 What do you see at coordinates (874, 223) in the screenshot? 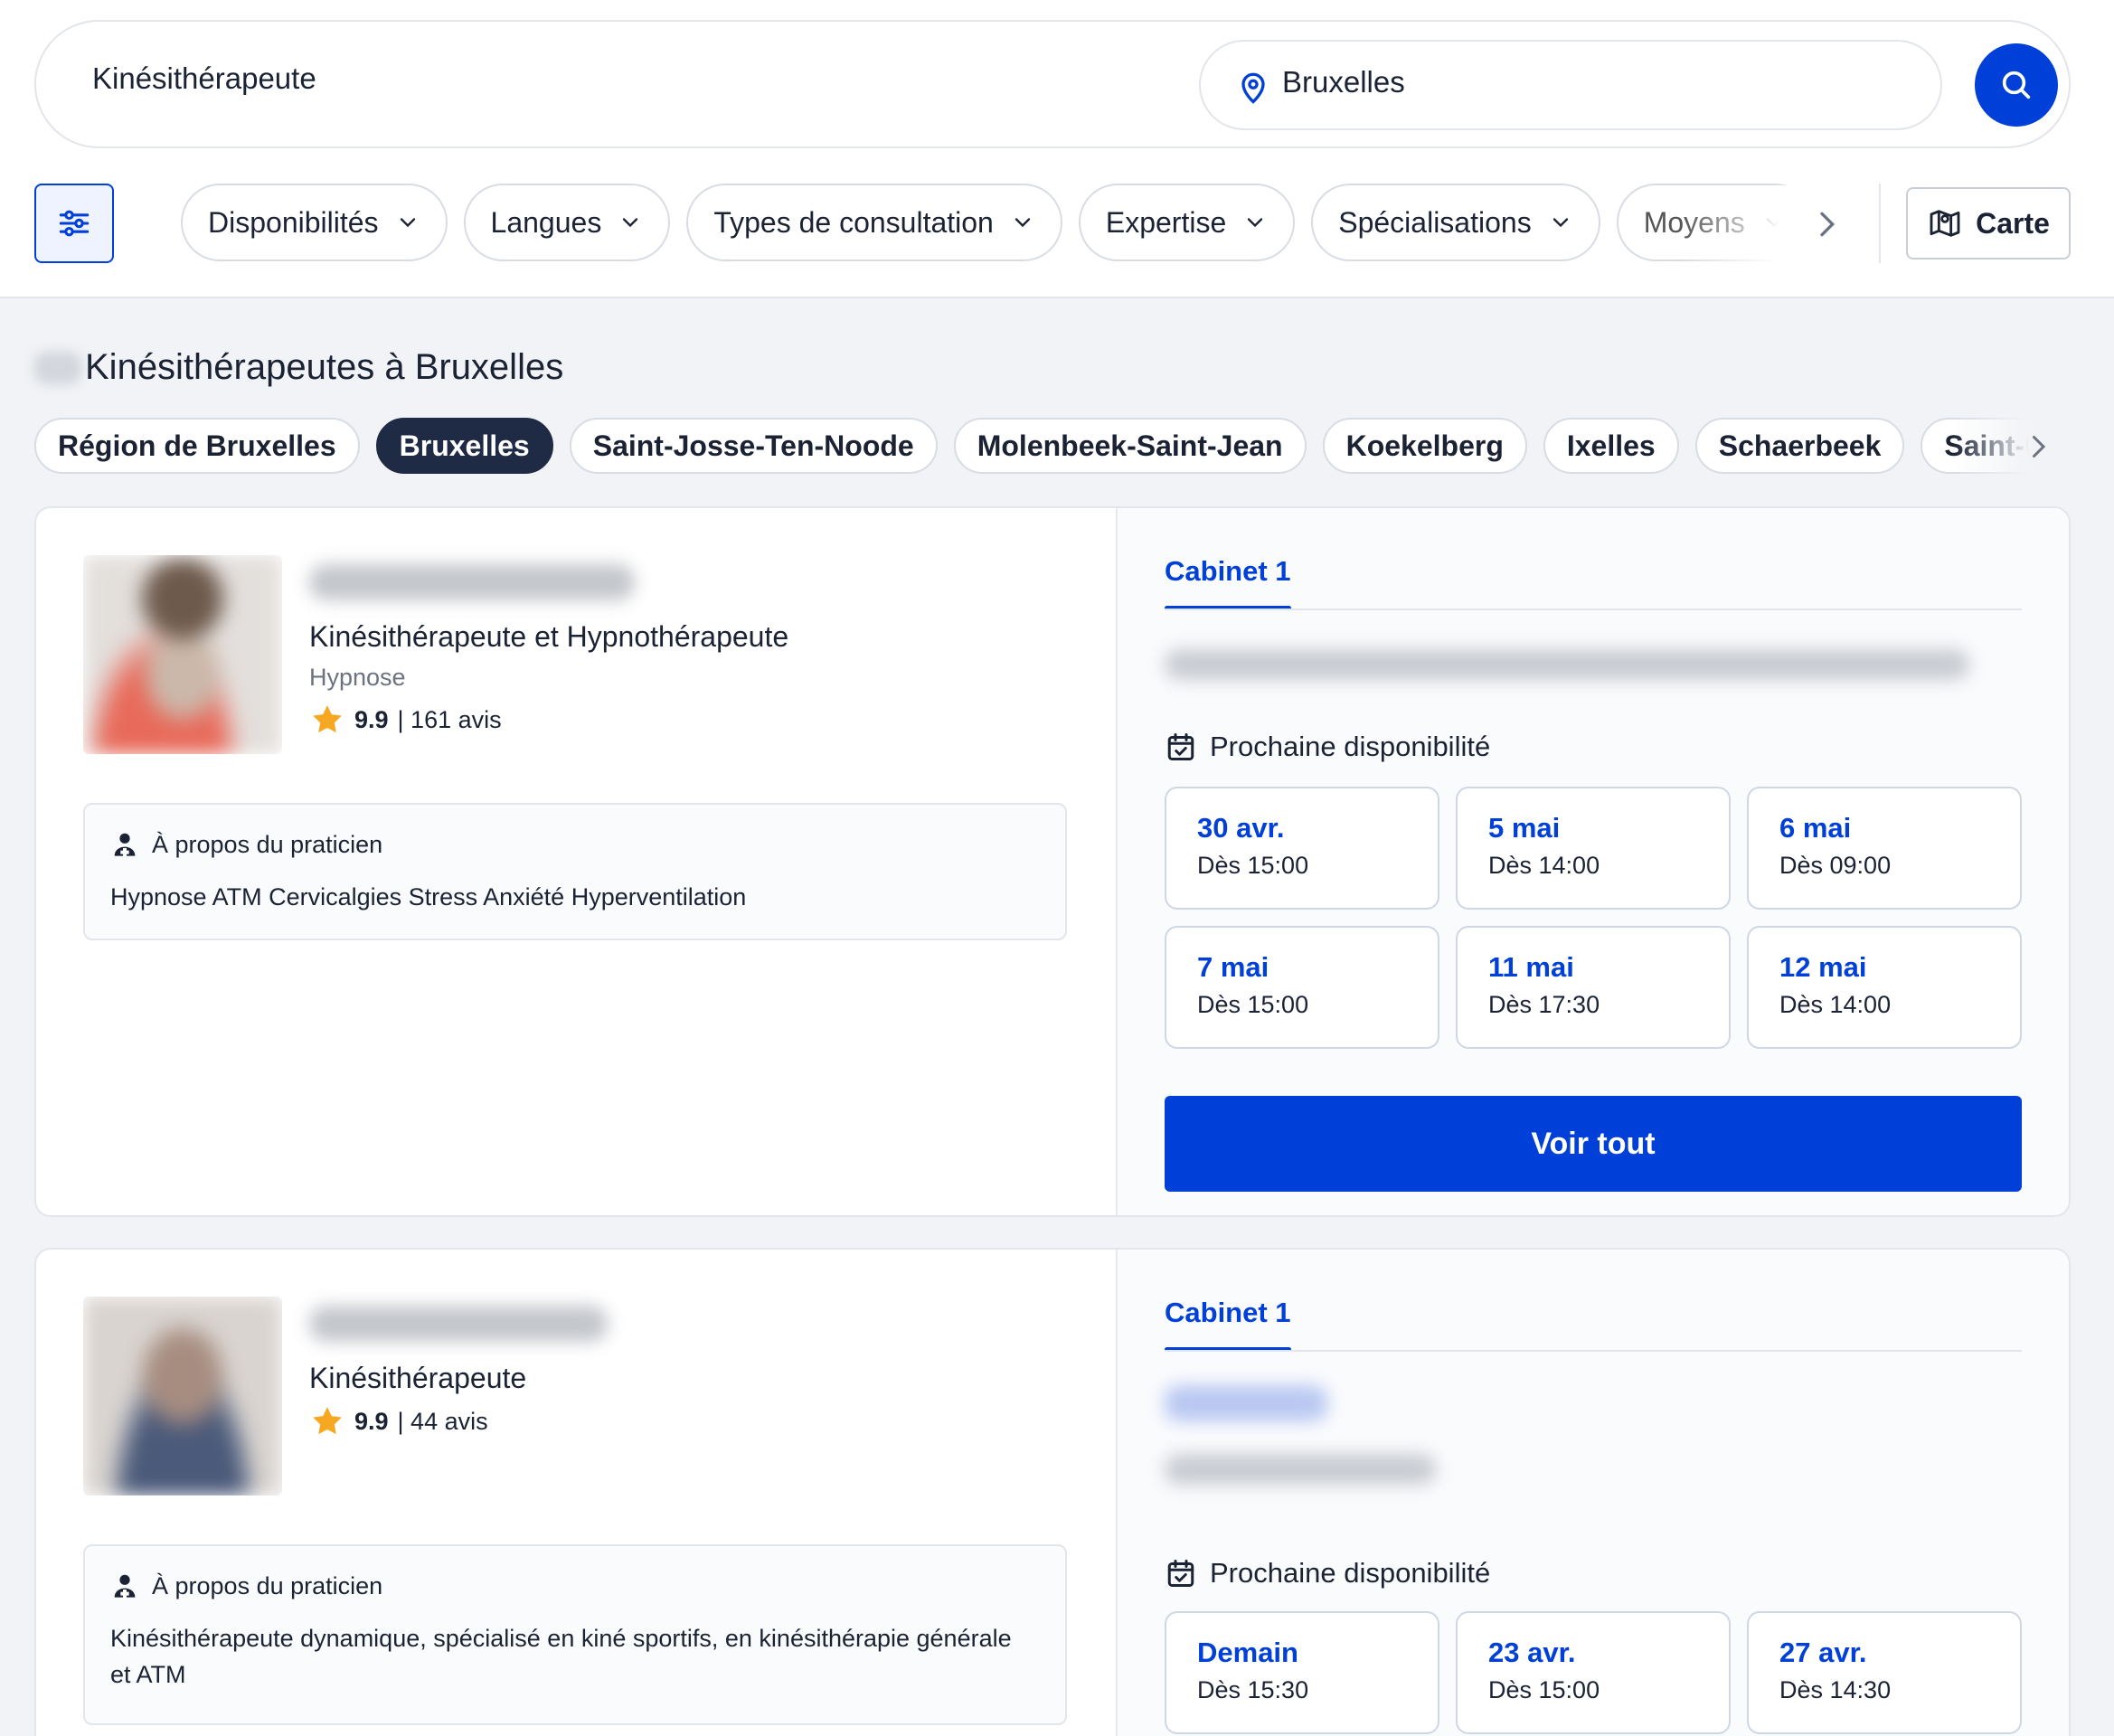
I see `filter-chip-types-consultation: Types de consultation` at bounding box center [874, 223].